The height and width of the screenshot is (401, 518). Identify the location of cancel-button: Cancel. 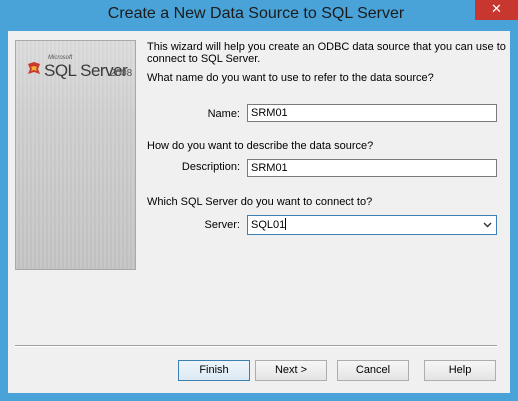
(373, 370).